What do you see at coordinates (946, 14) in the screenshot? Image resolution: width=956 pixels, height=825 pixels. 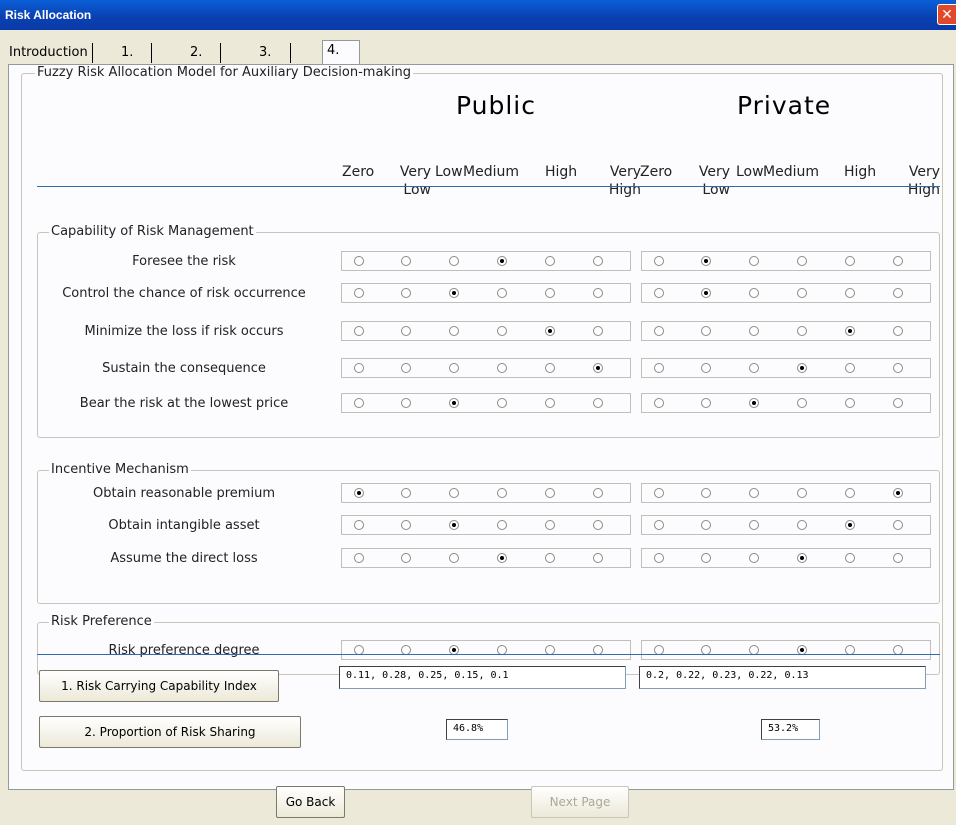 I see `close-icon: ✕` at bounding box center [946, 14].